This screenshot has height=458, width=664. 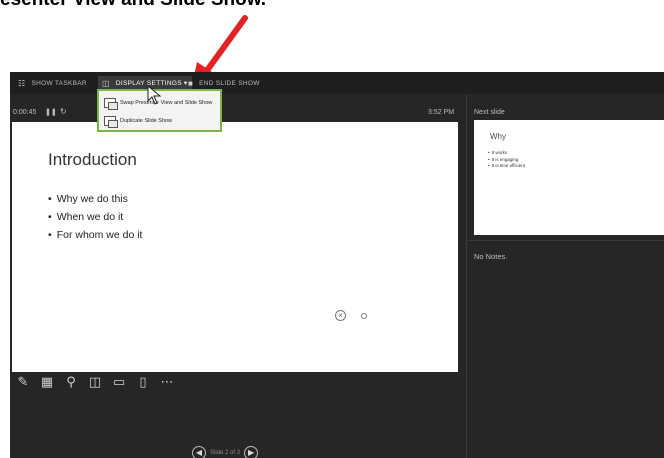 What do you see at coordinates (47, 383) in the screenshot?
I see `all-slides-icon: ▦` at bounding box center [47, 383].